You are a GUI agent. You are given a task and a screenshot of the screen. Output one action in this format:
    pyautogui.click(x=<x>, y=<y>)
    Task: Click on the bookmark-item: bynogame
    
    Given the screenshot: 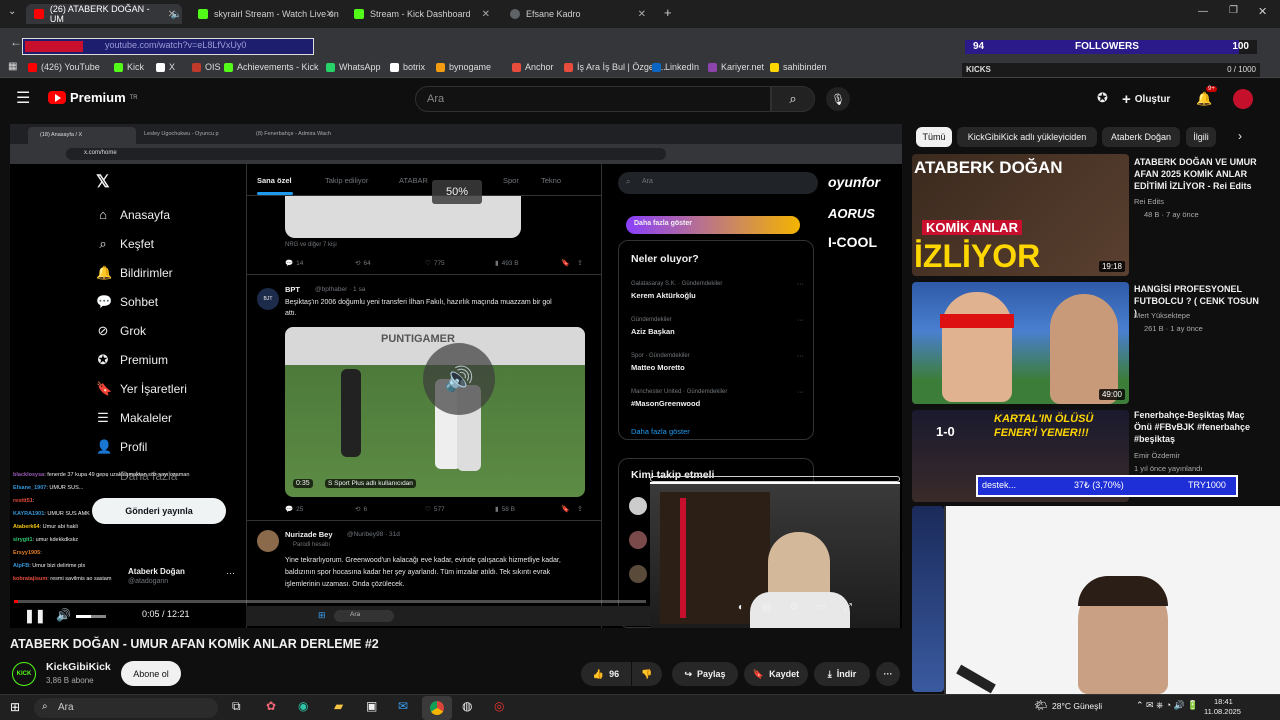 What is the action you would take?
    pyautogui.click(x=463, y=67)
    